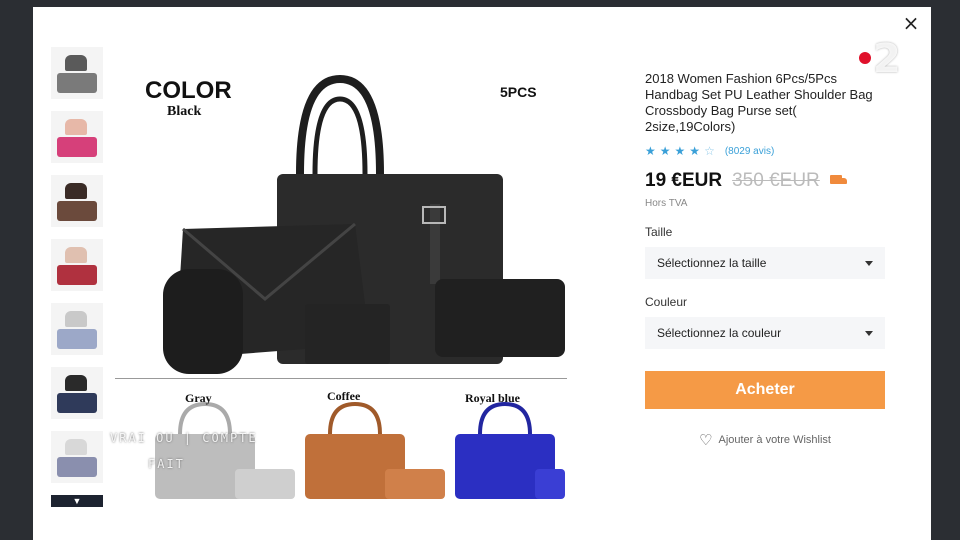 The height and width of the screenshot is (540, 960). Describe the element at coordinates (375, 450) in the screenshot. I see `coffee-bag-set` at that location.